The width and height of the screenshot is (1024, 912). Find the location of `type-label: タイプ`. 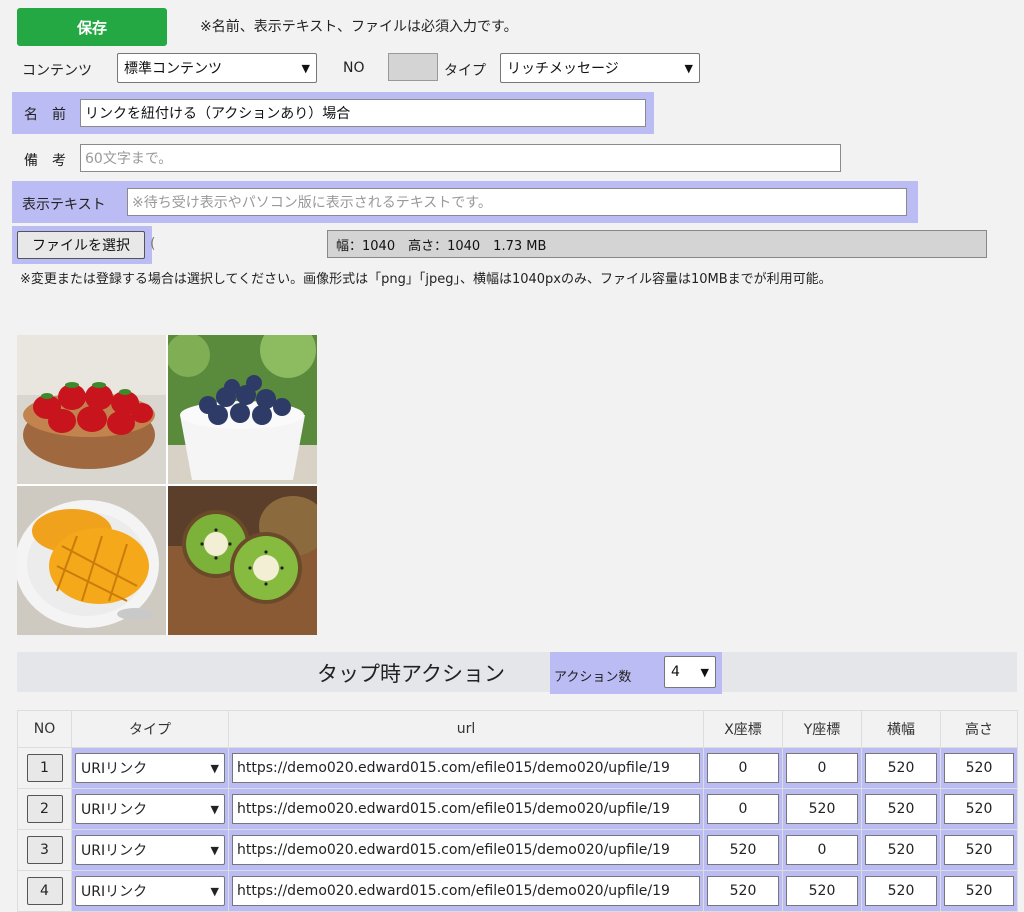

type-label: タイプ is located at coordinates (465, 71).